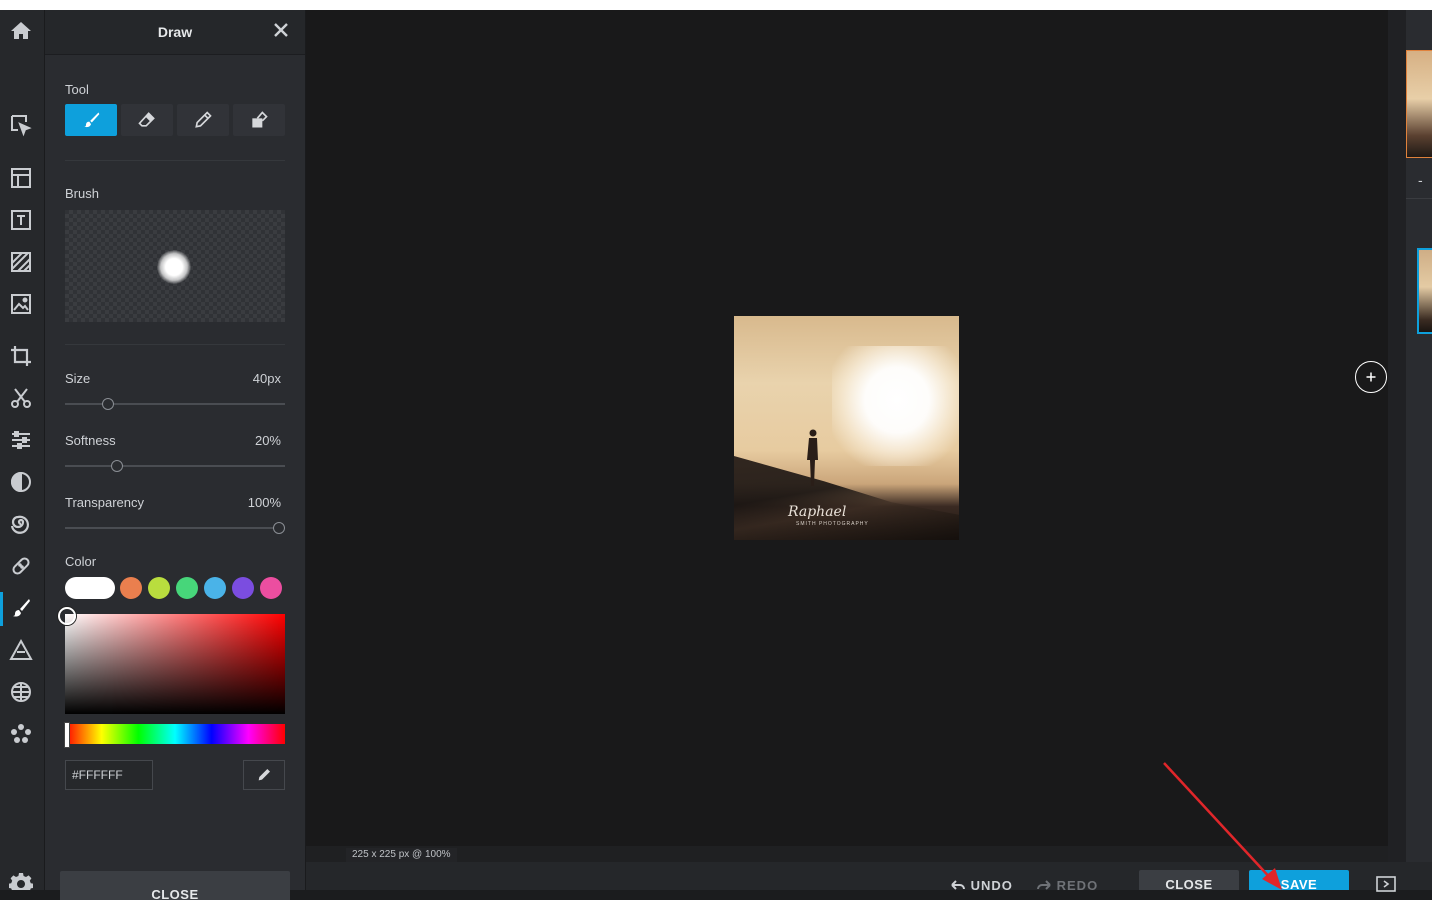 The width and height of the screenshot is (1432, 900). What do you see at coordinates (21, 262) in the screenshot?
I see `pattern-icon` at bounding box center [21, 262].